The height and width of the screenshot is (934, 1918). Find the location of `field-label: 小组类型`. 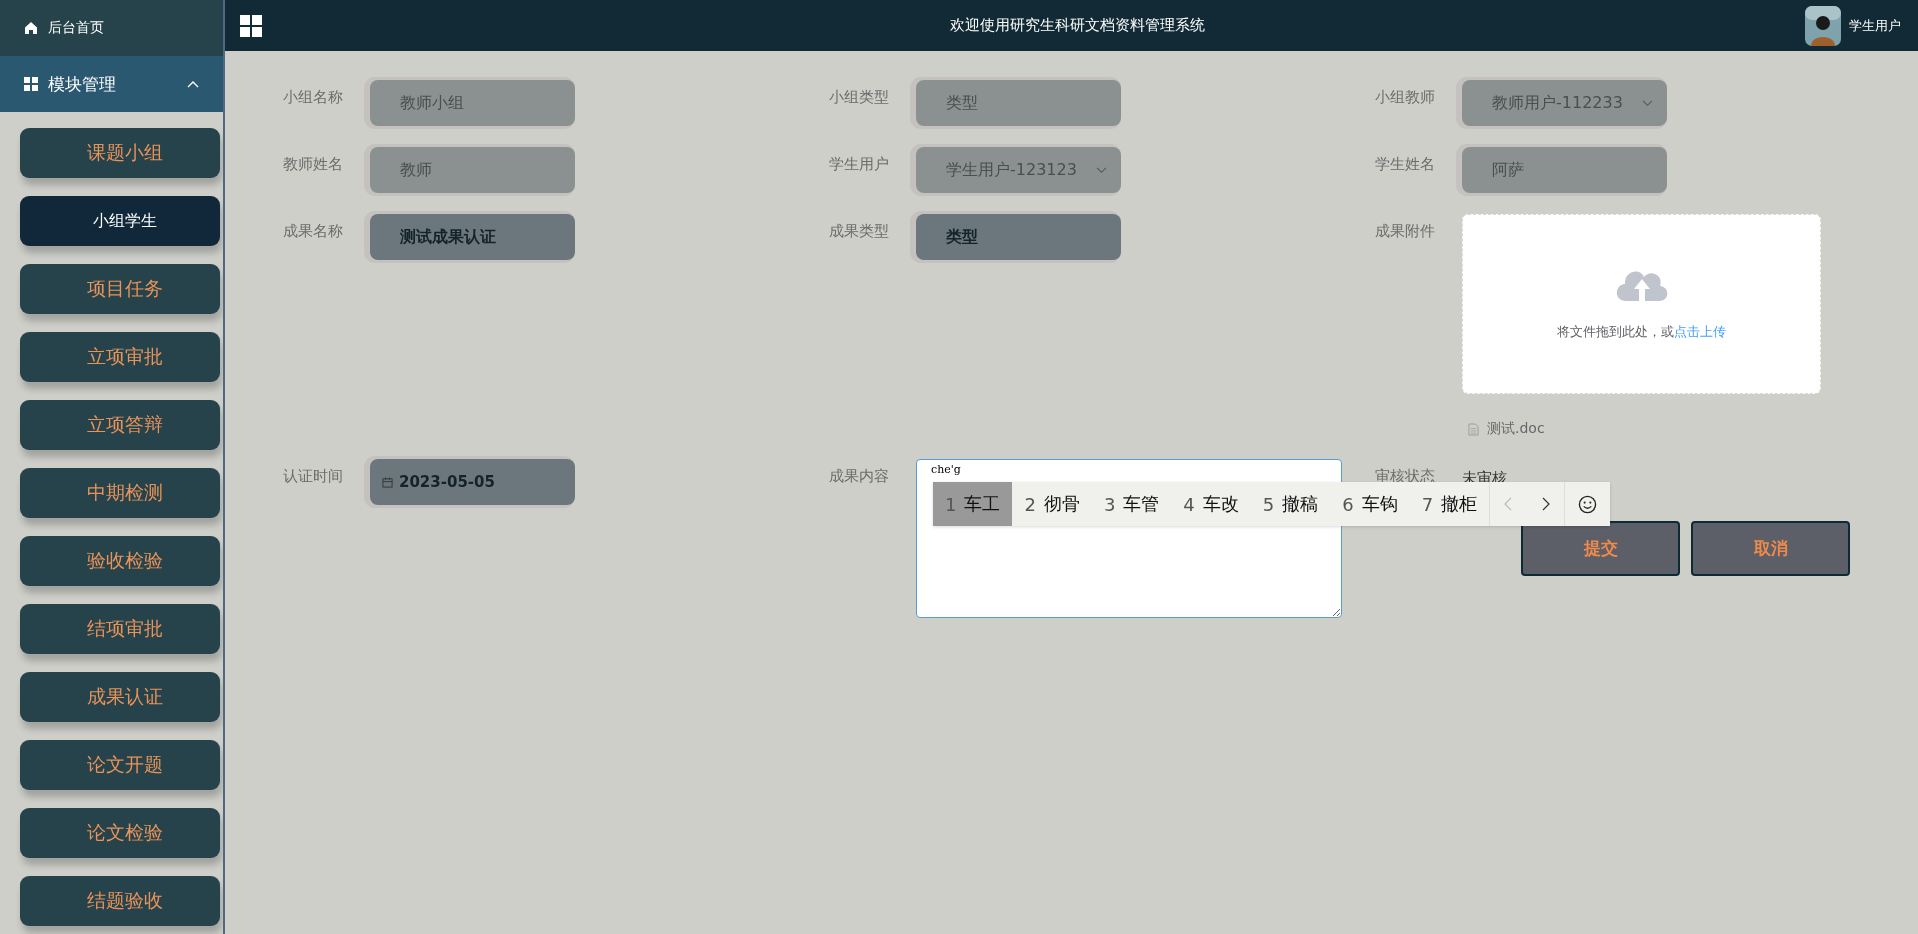

field-label: 小组类型 is located at coordinates (859, 97).